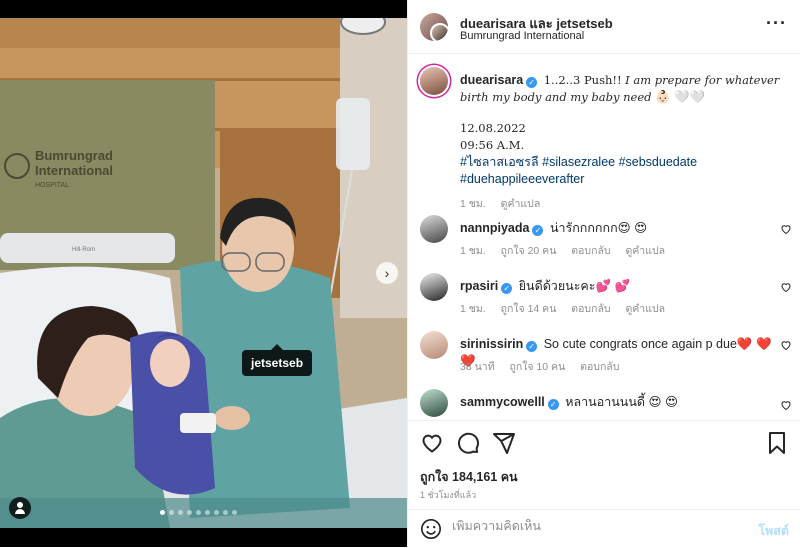  What do you see at coordinates (494, 228) in the screenshot?
I see `comment-username: nannpiyada` at bounding box center [494, 228].